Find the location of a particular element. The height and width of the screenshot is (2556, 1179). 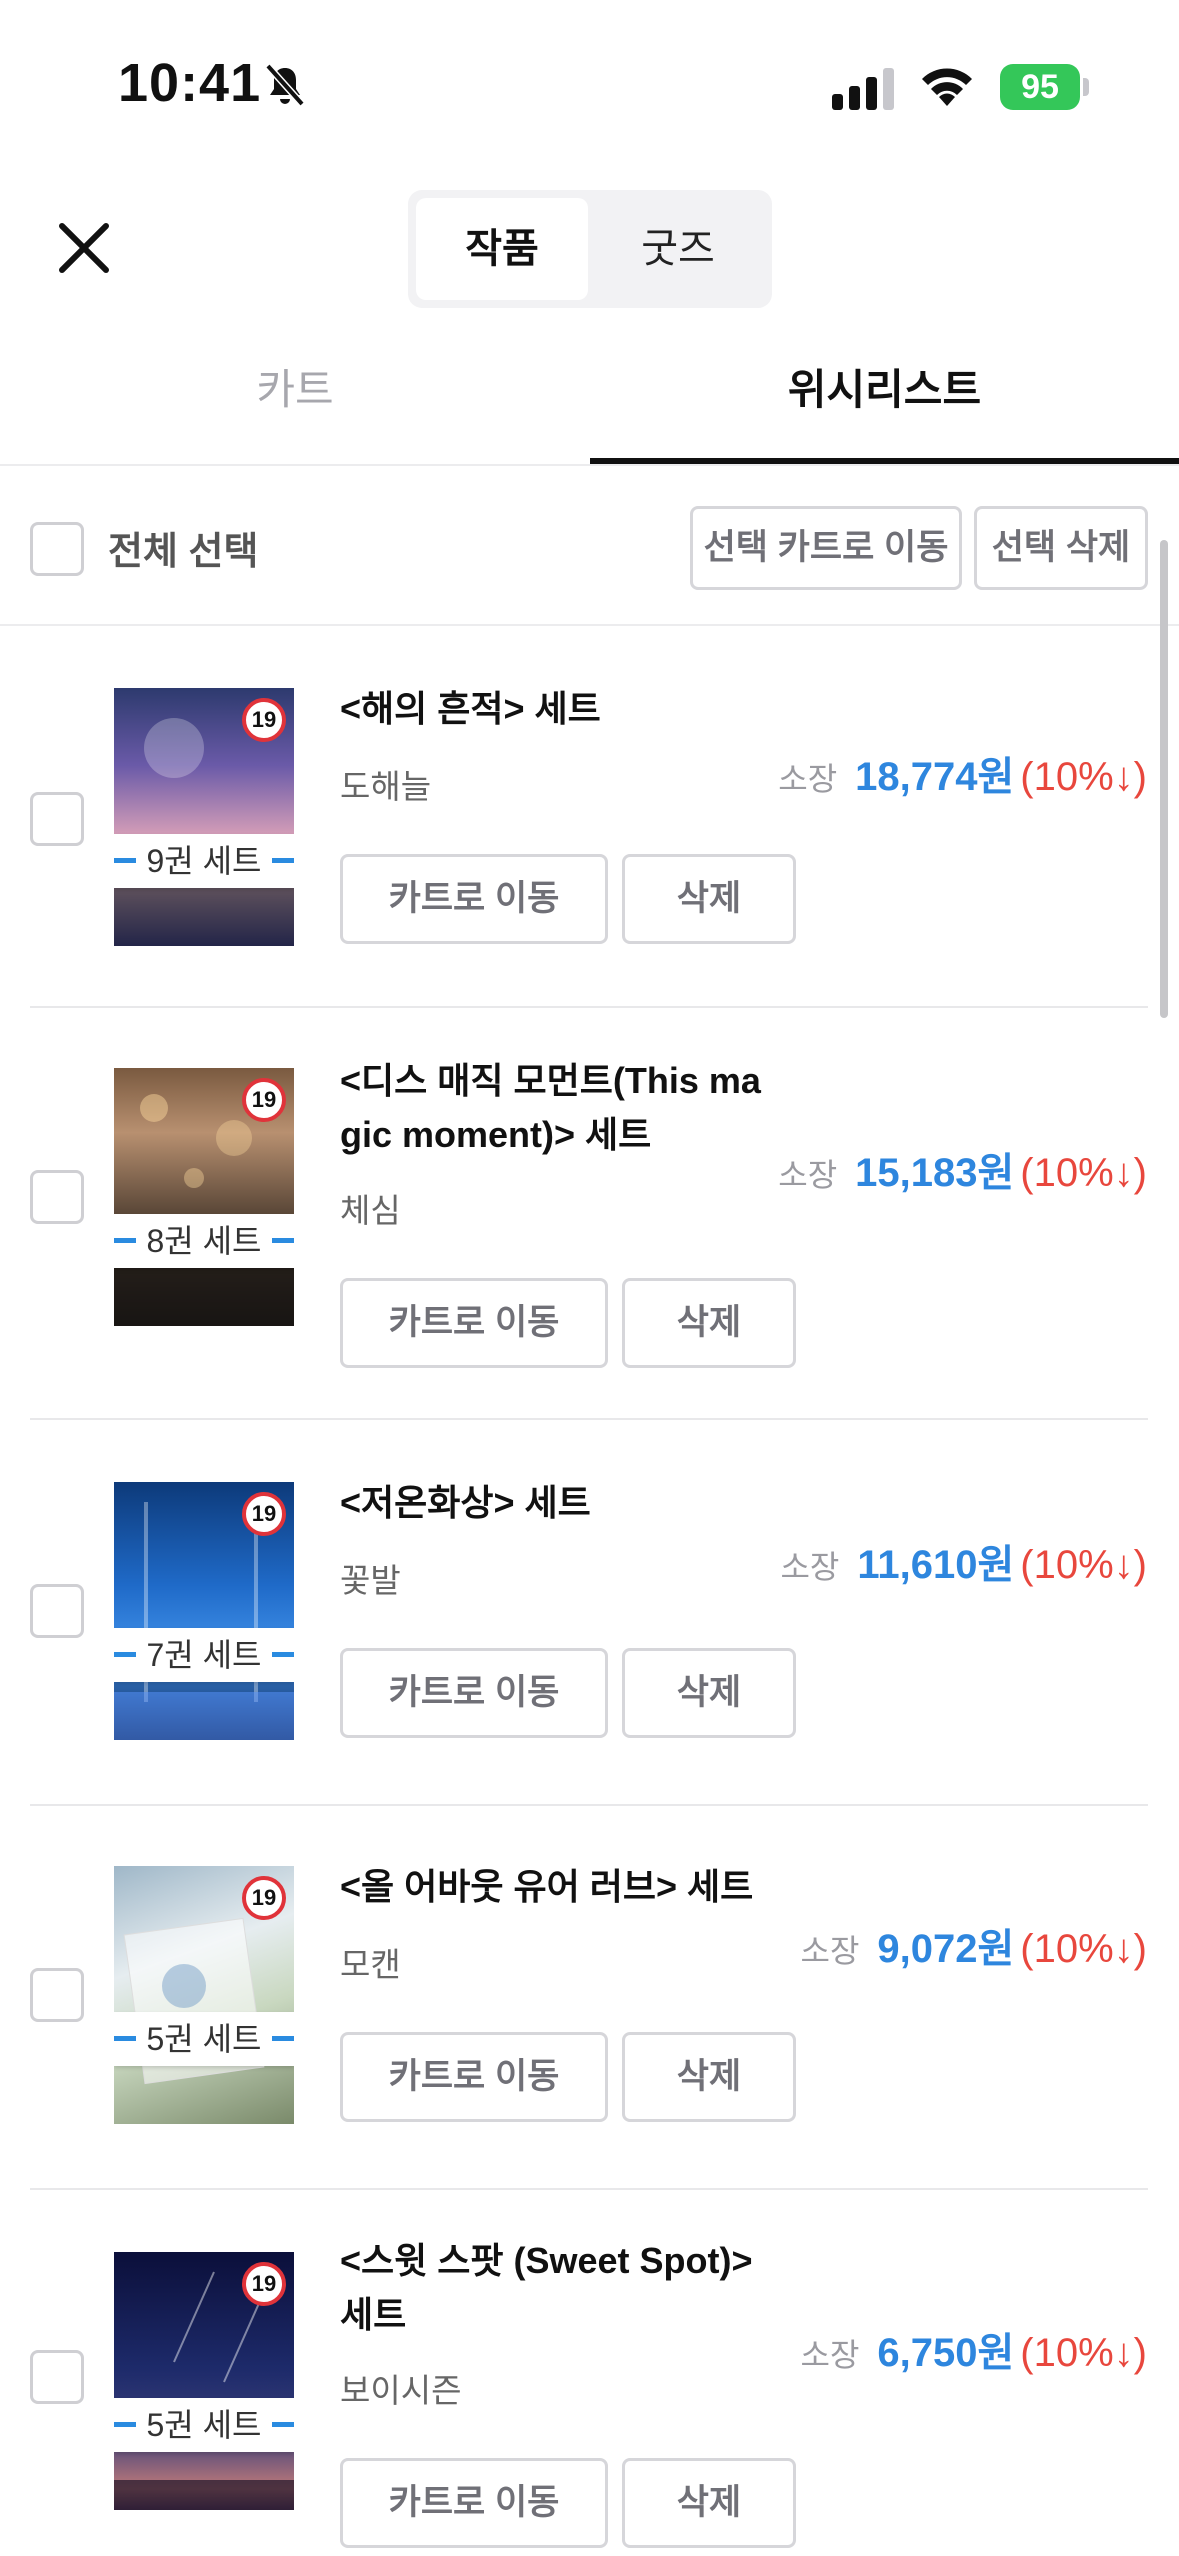

scrollbar is located at coordinates (1164, 779).